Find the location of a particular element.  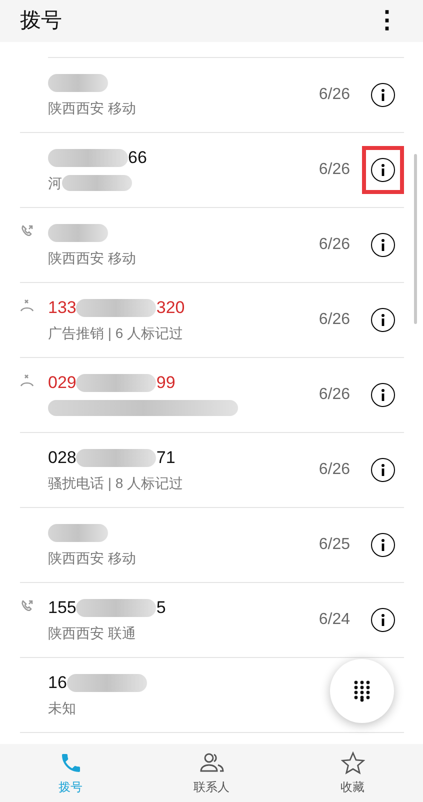

dialpad-button is located at coordinates (362, 691).